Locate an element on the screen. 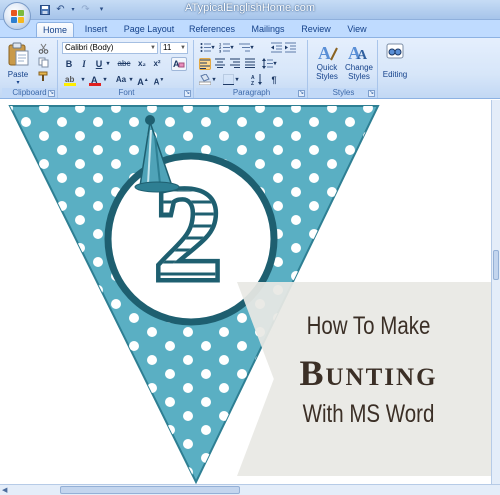  font-launcher-icon: ↘ is located at coordinates (187, 93).